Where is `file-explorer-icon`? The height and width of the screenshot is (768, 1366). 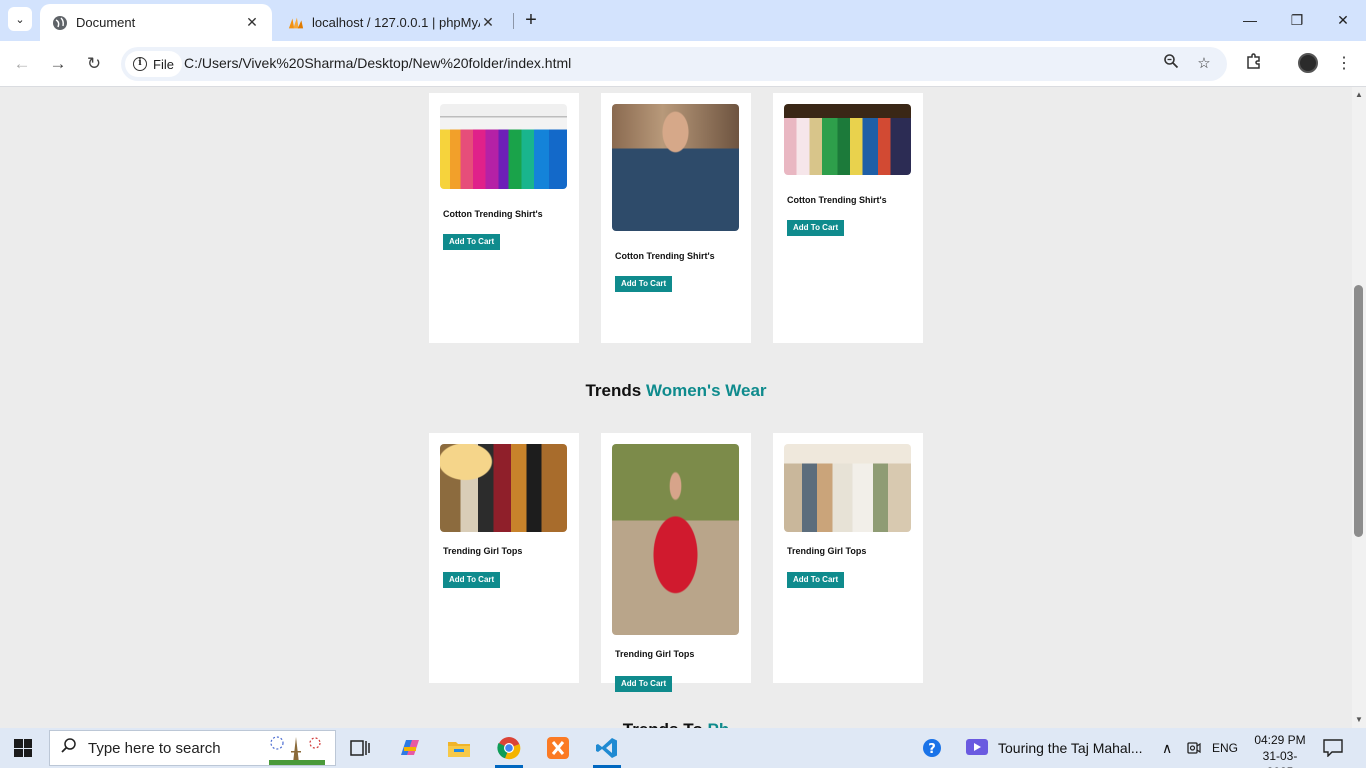
file-explorer-icon is located at coordinates (459, 748).